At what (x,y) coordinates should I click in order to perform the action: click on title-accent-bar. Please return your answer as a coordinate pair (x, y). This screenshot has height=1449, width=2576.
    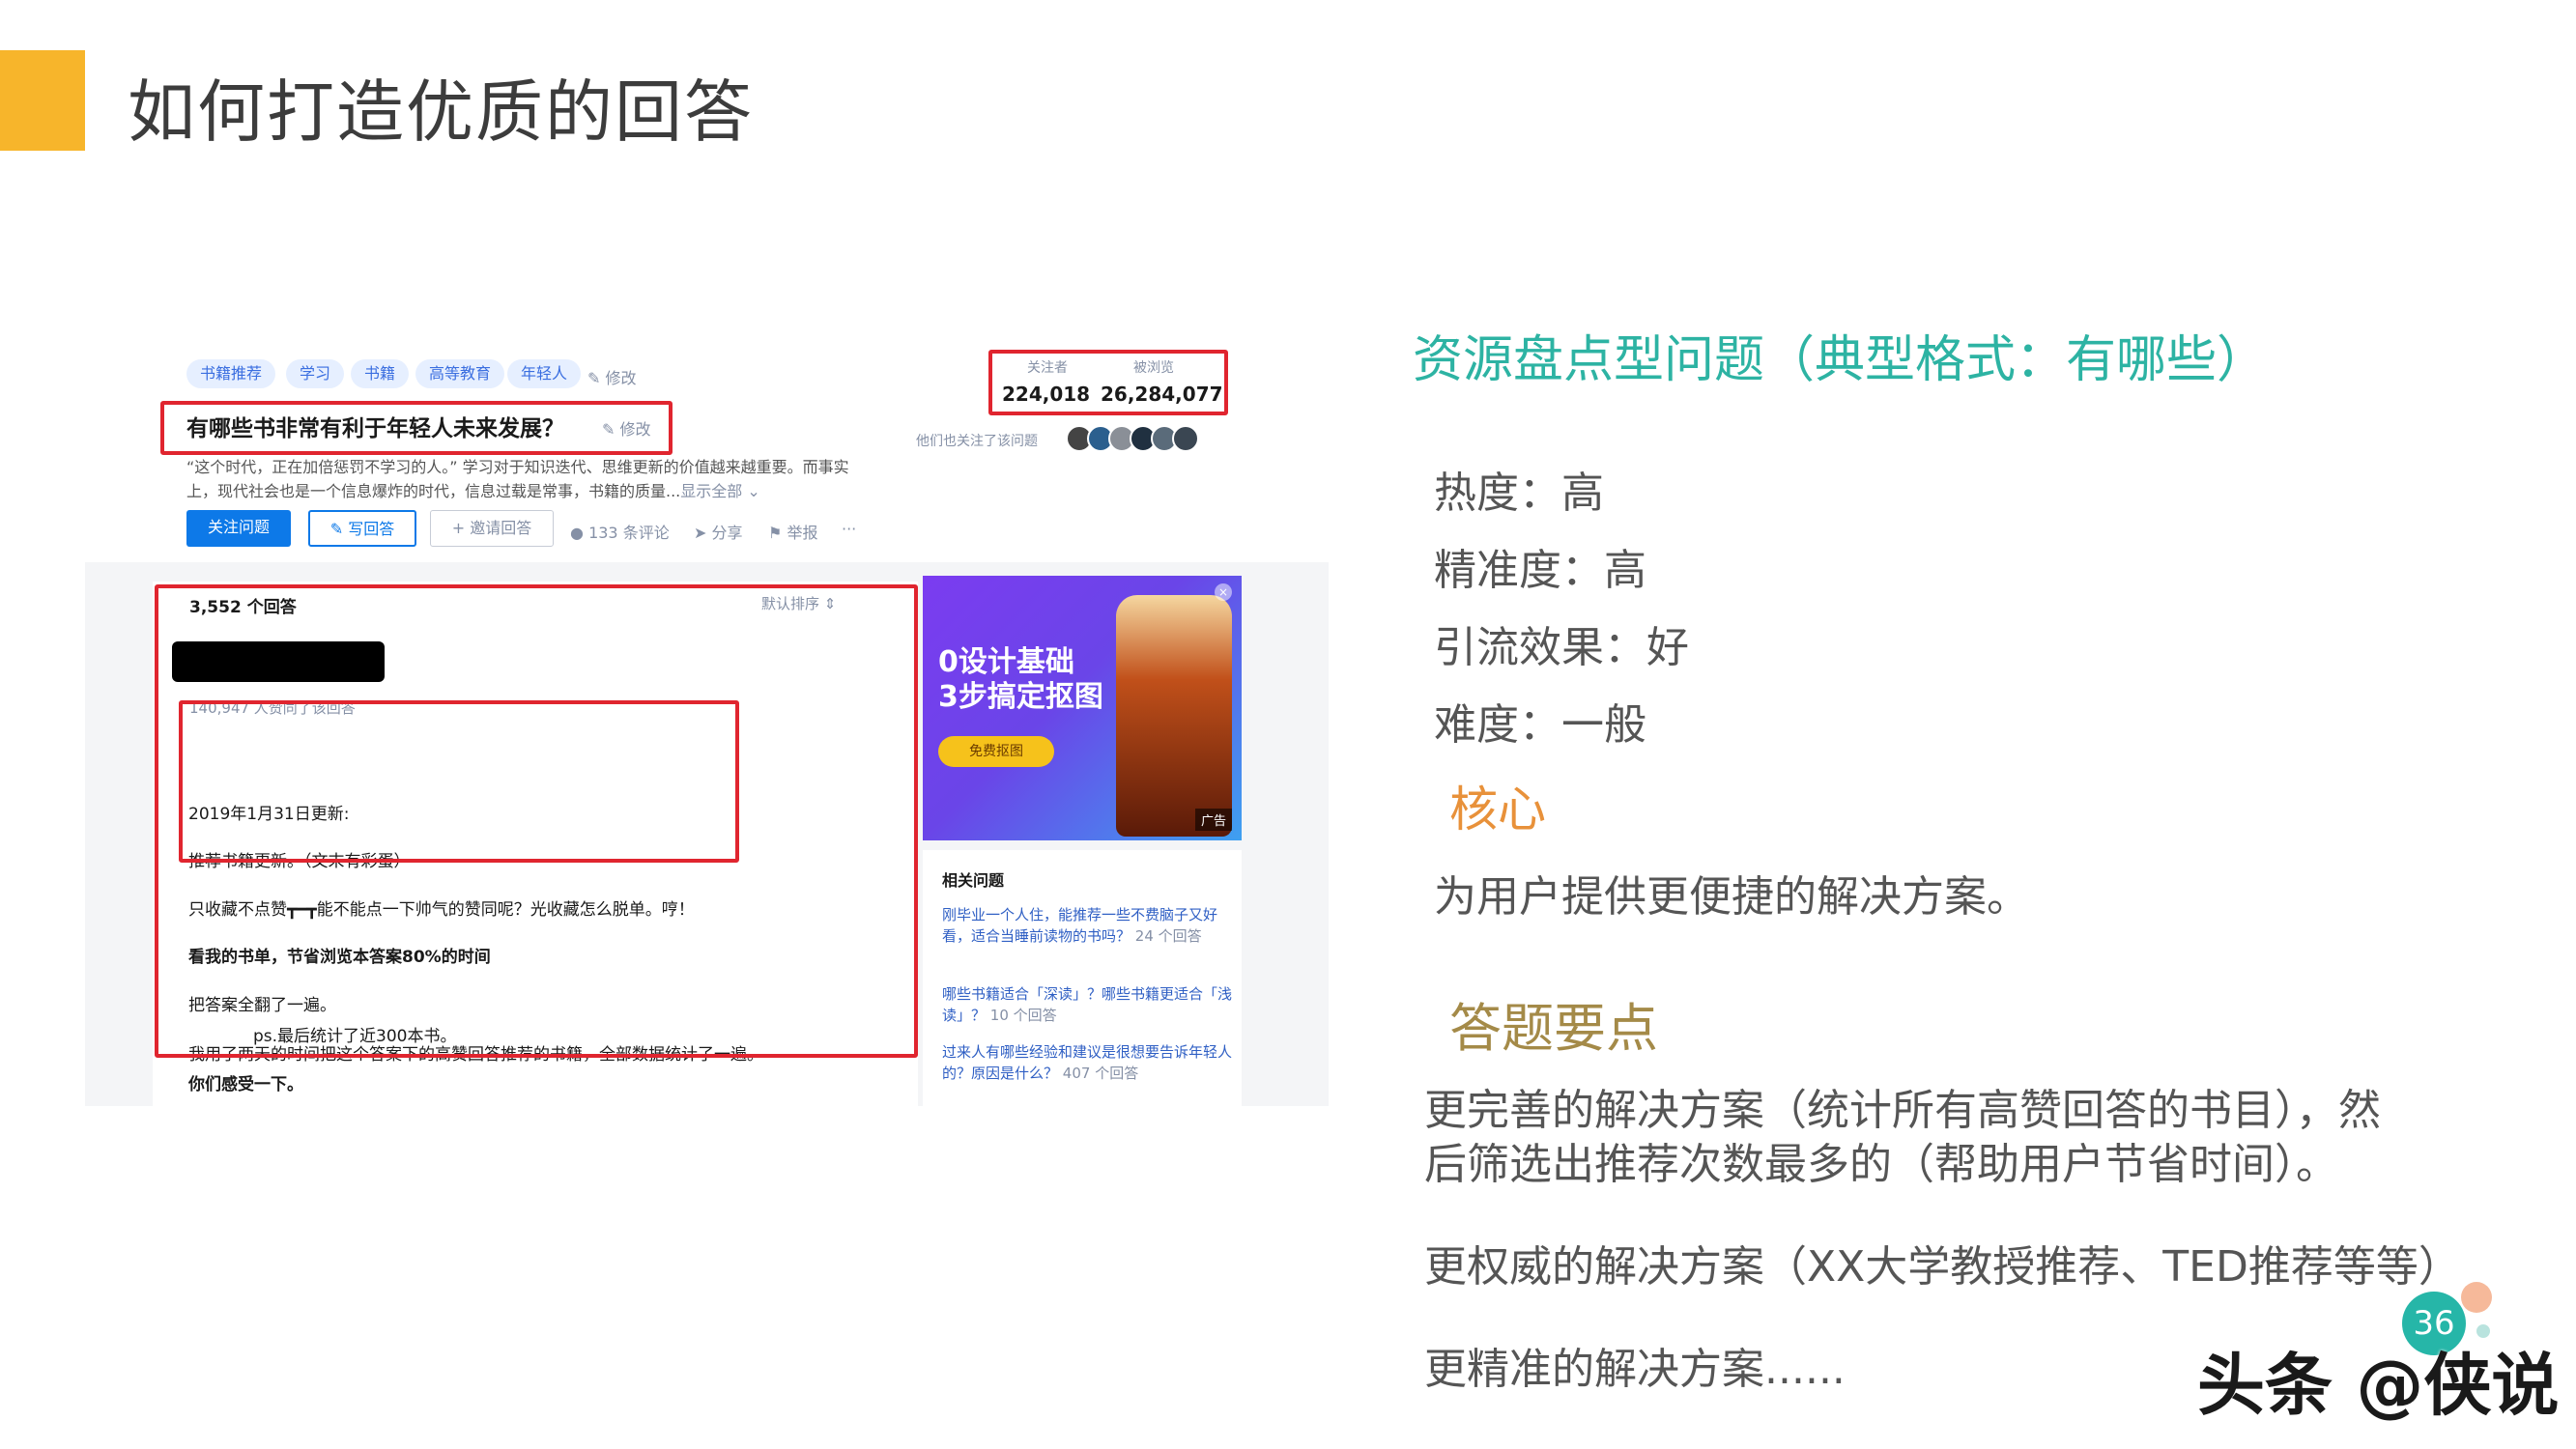
    Looking at the image, I should click on (43, 100).